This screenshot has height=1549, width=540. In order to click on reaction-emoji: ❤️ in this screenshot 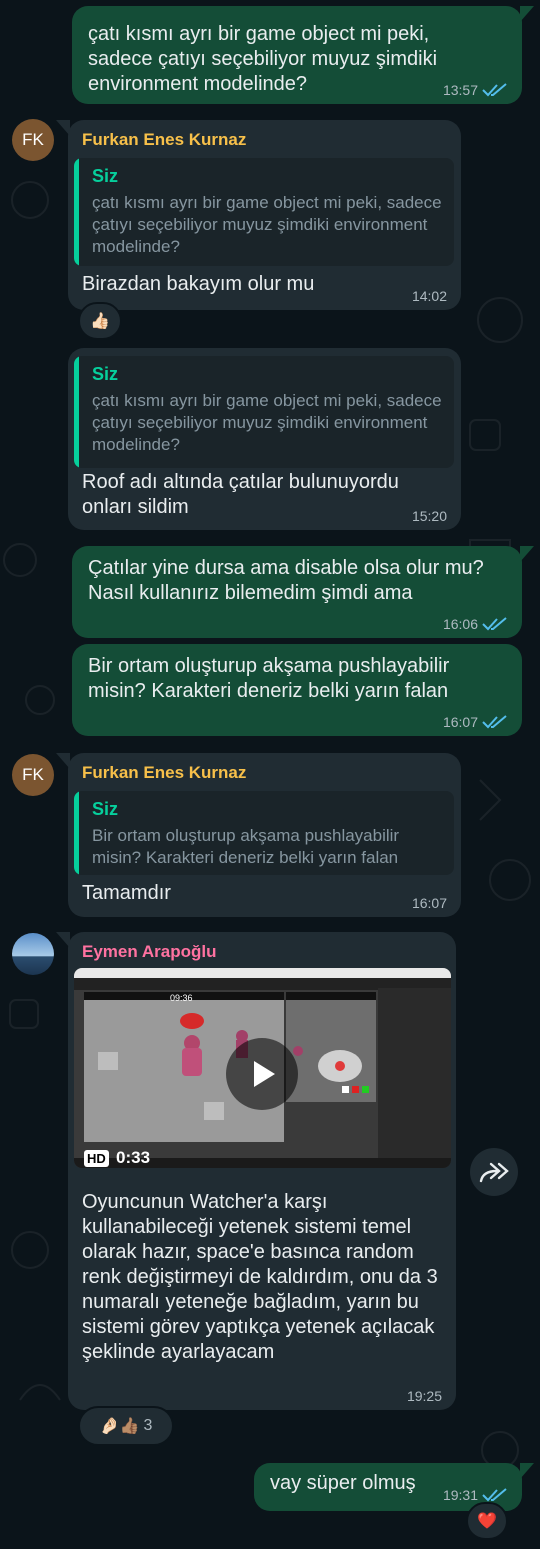, I will do `click(487, 1521)`.